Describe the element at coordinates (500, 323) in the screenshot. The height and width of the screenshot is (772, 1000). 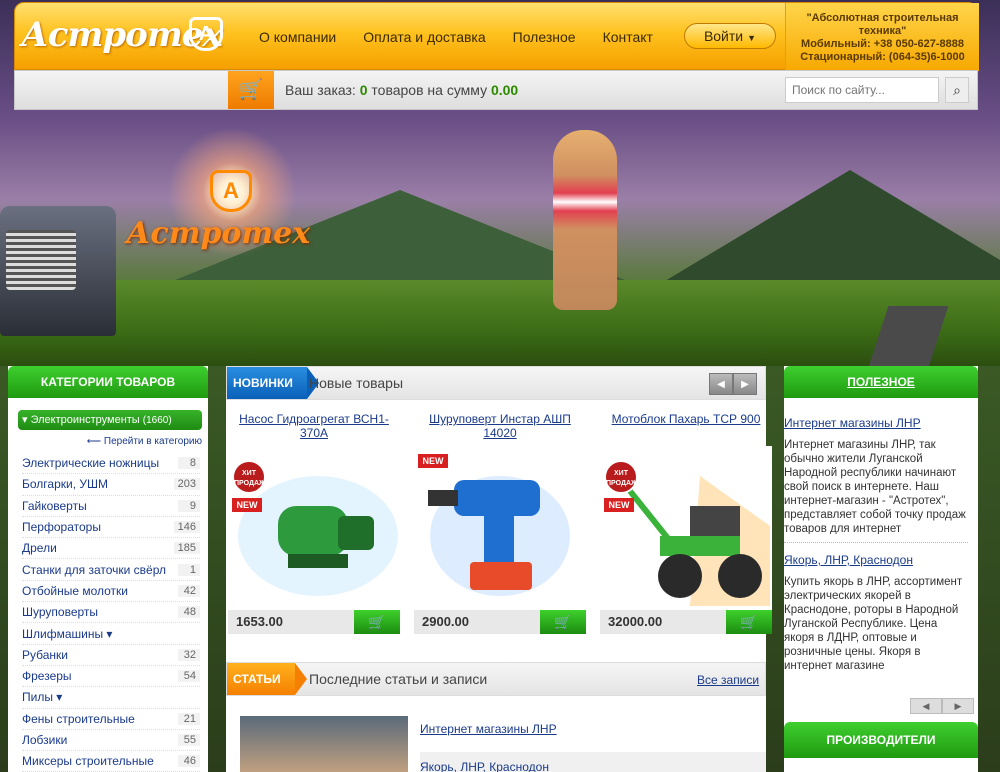
I see `green-hills` at that location.